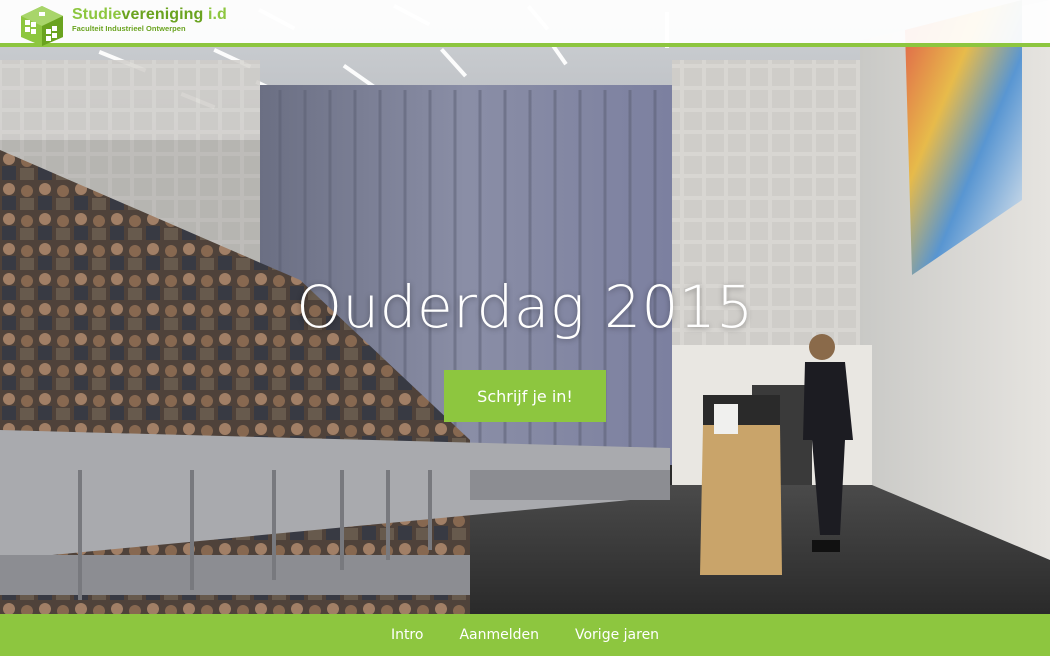 Image resolution: width=1050 pixels, height=656 pixels. Describe the element at coordinates (97, 14) in the screenshot. I see `brand-title-part1: Studie` at that location.